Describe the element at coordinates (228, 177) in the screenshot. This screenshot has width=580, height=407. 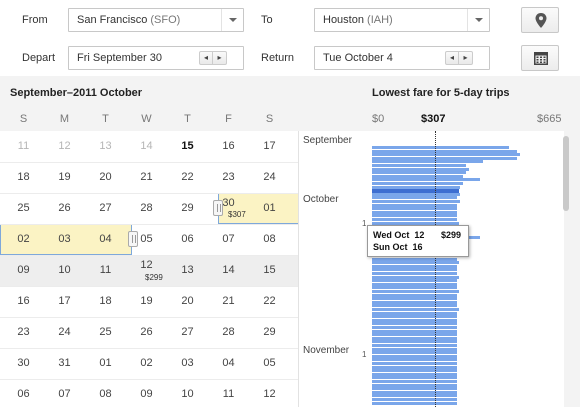
I see `calendar-day: 23` at that location.